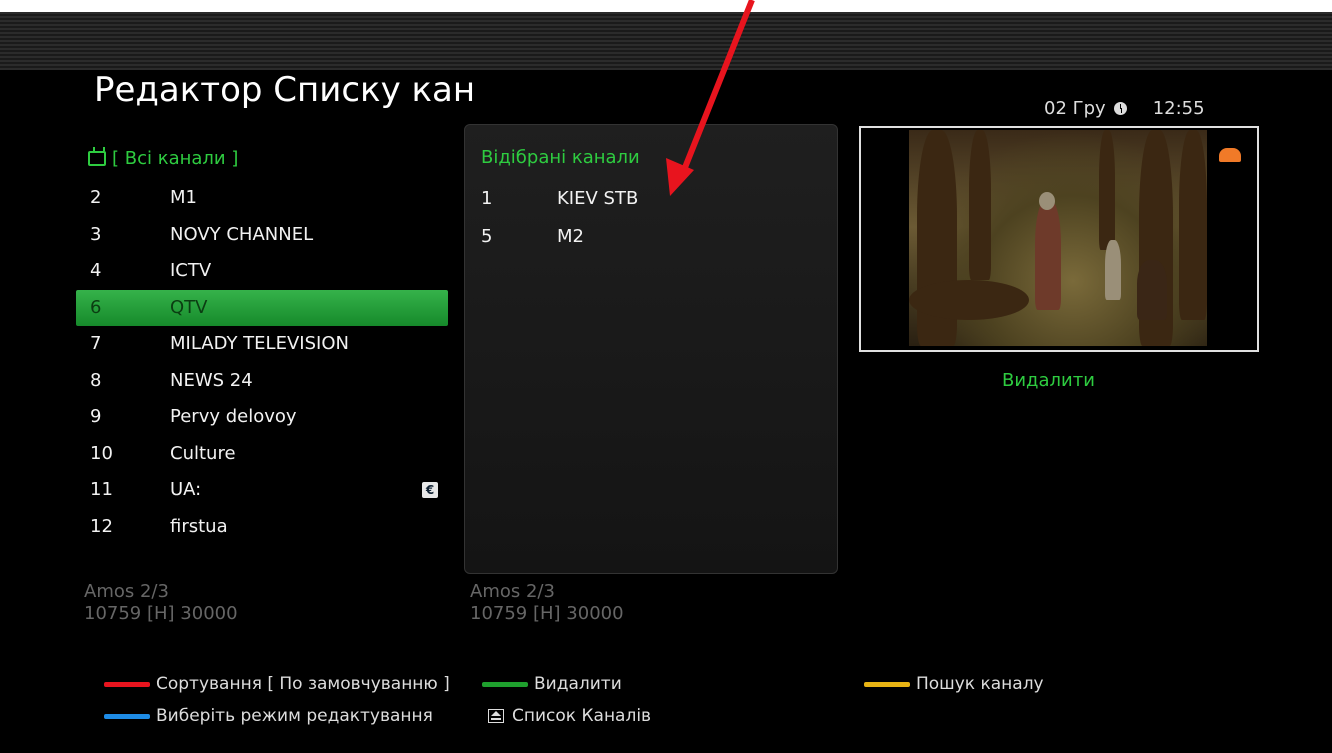 This screenshot has height=753, width=1332. I want to click on arrow-shaft, so click(716, 91).